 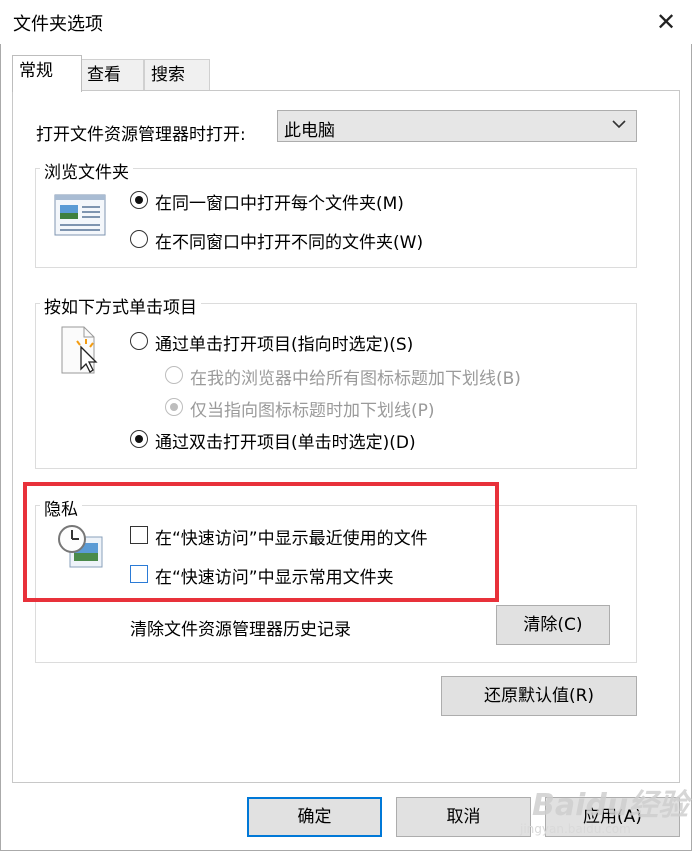 I want to click on click-items-legend: 按如下方式单击项目, so click(x=120, y=305).